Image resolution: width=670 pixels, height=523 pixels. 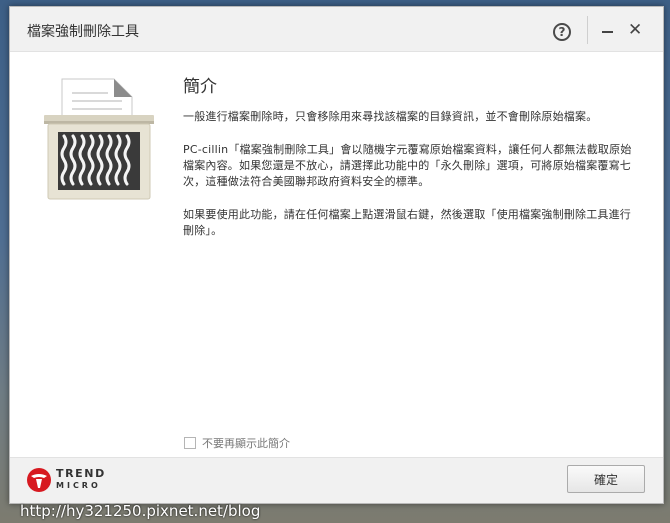 I want to click on trend-micro-logo: TREND MICRO, so click(x=66, y=480).